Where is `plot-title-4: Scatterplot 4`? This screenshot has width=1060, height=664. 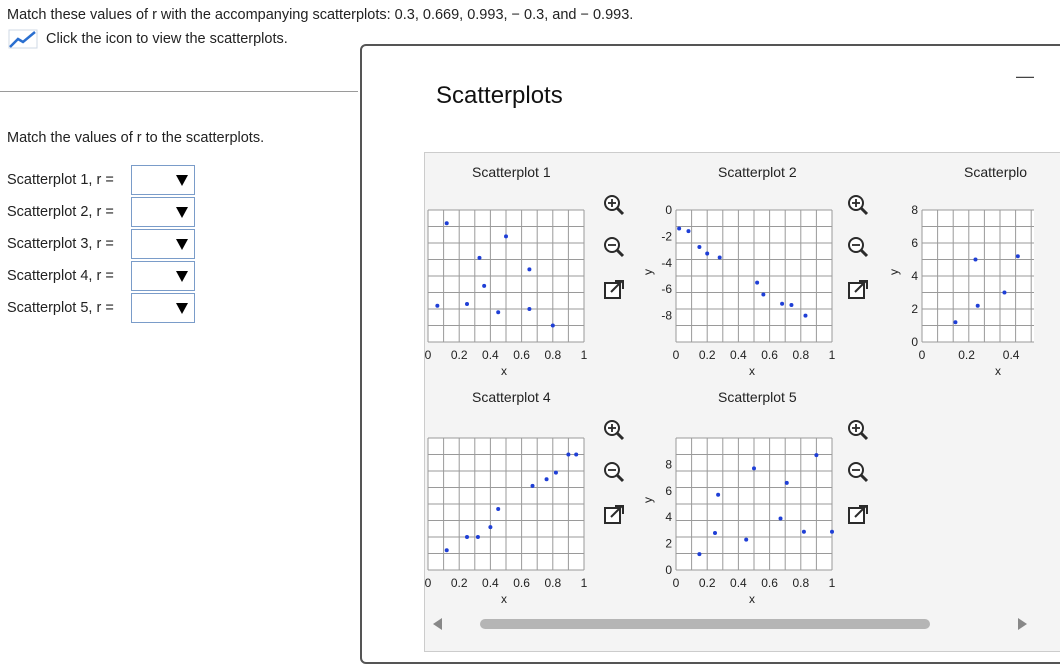
plot-title-4: Scatterplot 4 is located at coordinates (511, 397).